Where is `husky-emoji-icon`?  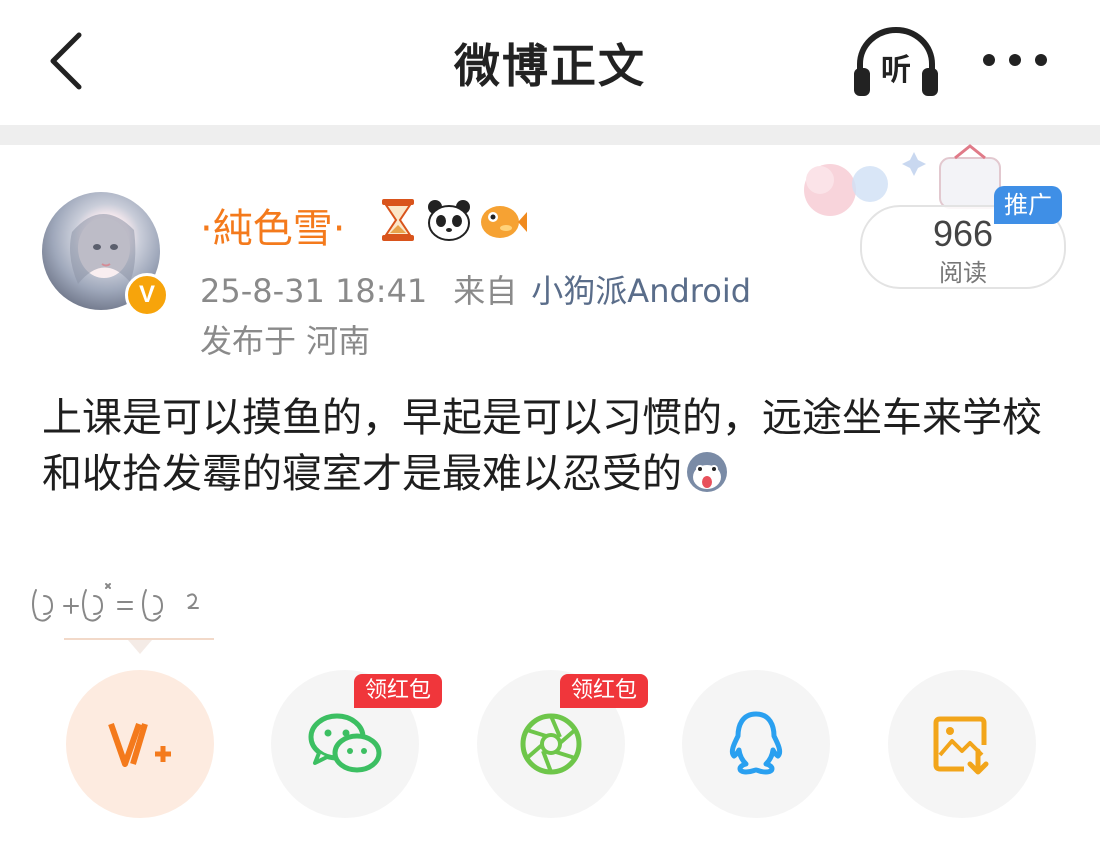 husky-emoji-icon is located at coordinates (707, 472).